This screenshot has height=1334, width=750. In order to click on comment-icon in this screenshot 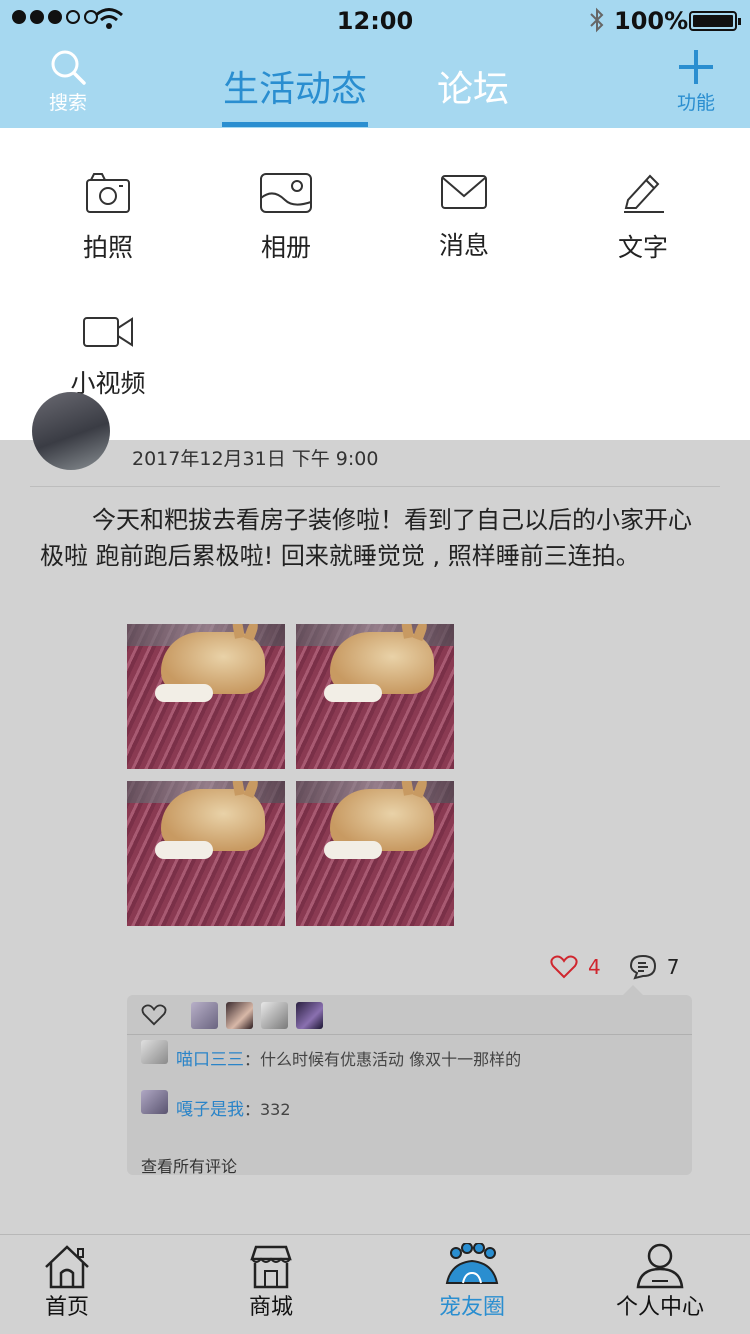, I will do `click(643, 967)`.